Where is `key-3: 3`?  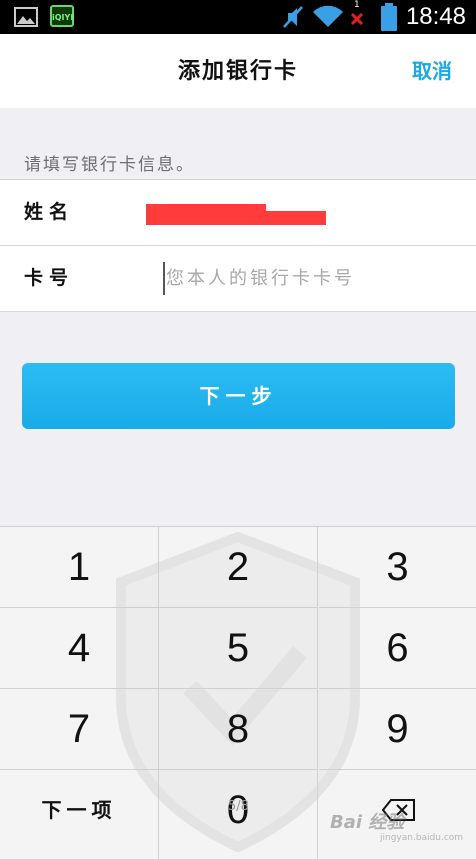 key-3: 3 is located at coordinates (397, 567).